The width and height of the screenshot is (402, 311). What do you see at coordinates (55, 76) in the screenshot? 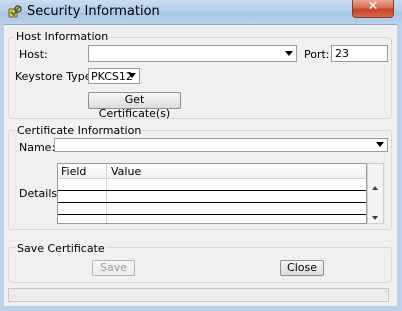
I see `keystore-type-label: Keystore Type:` at bounding box center [55, 76].